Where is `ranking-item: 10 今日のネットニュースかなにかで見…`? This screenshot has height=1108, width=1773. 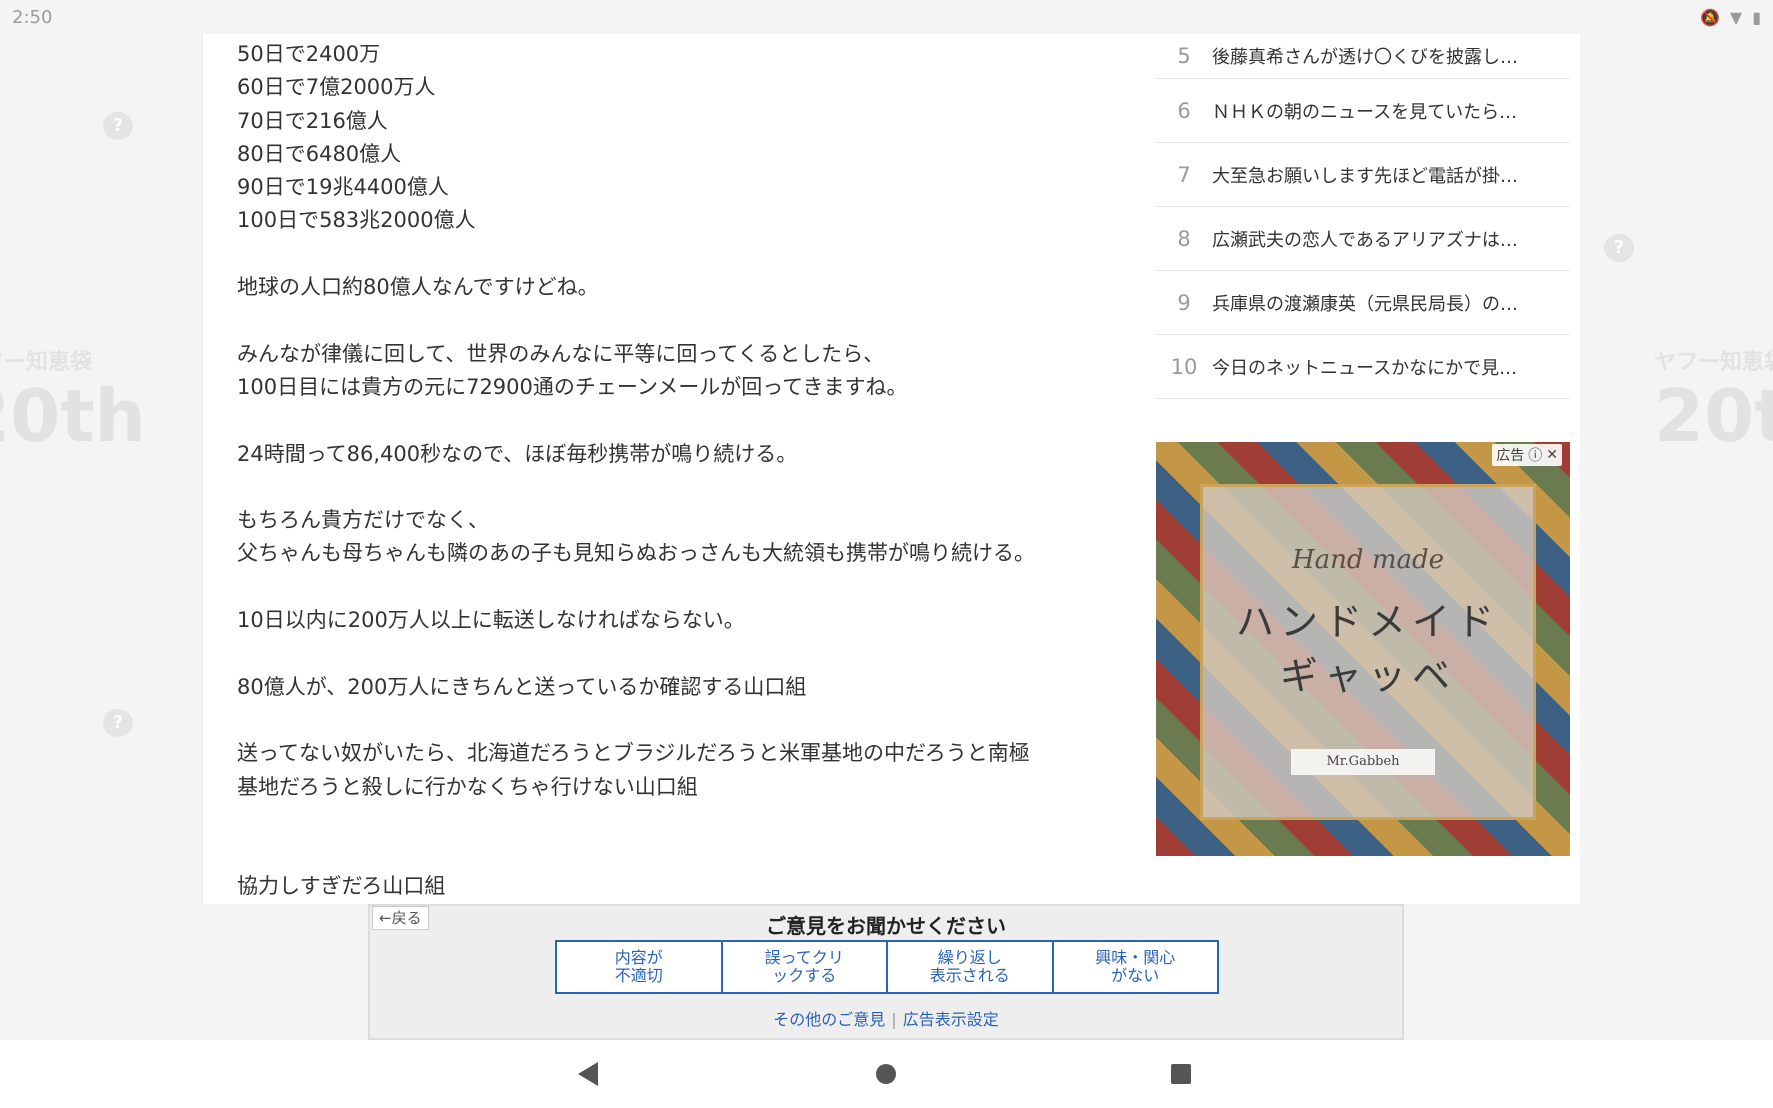 ranking-item: 10 今日のネットニュースかなにかで見… is located at coordinates (1363, 367).